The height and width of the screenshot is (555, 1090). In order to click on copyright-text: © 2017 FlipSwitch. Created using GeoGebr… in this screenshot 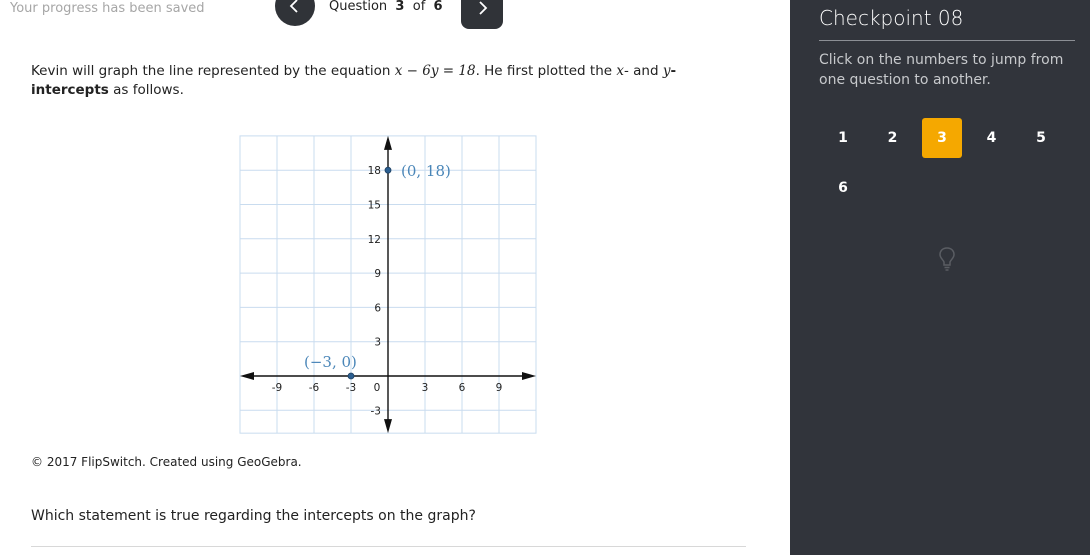, I will do `click(166, 462)`.